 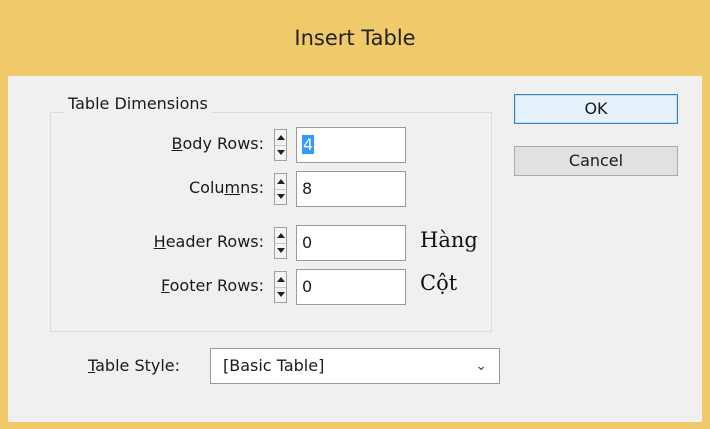 I want to click on table-style-value: [Basic Table], so click(x=274, y=365).